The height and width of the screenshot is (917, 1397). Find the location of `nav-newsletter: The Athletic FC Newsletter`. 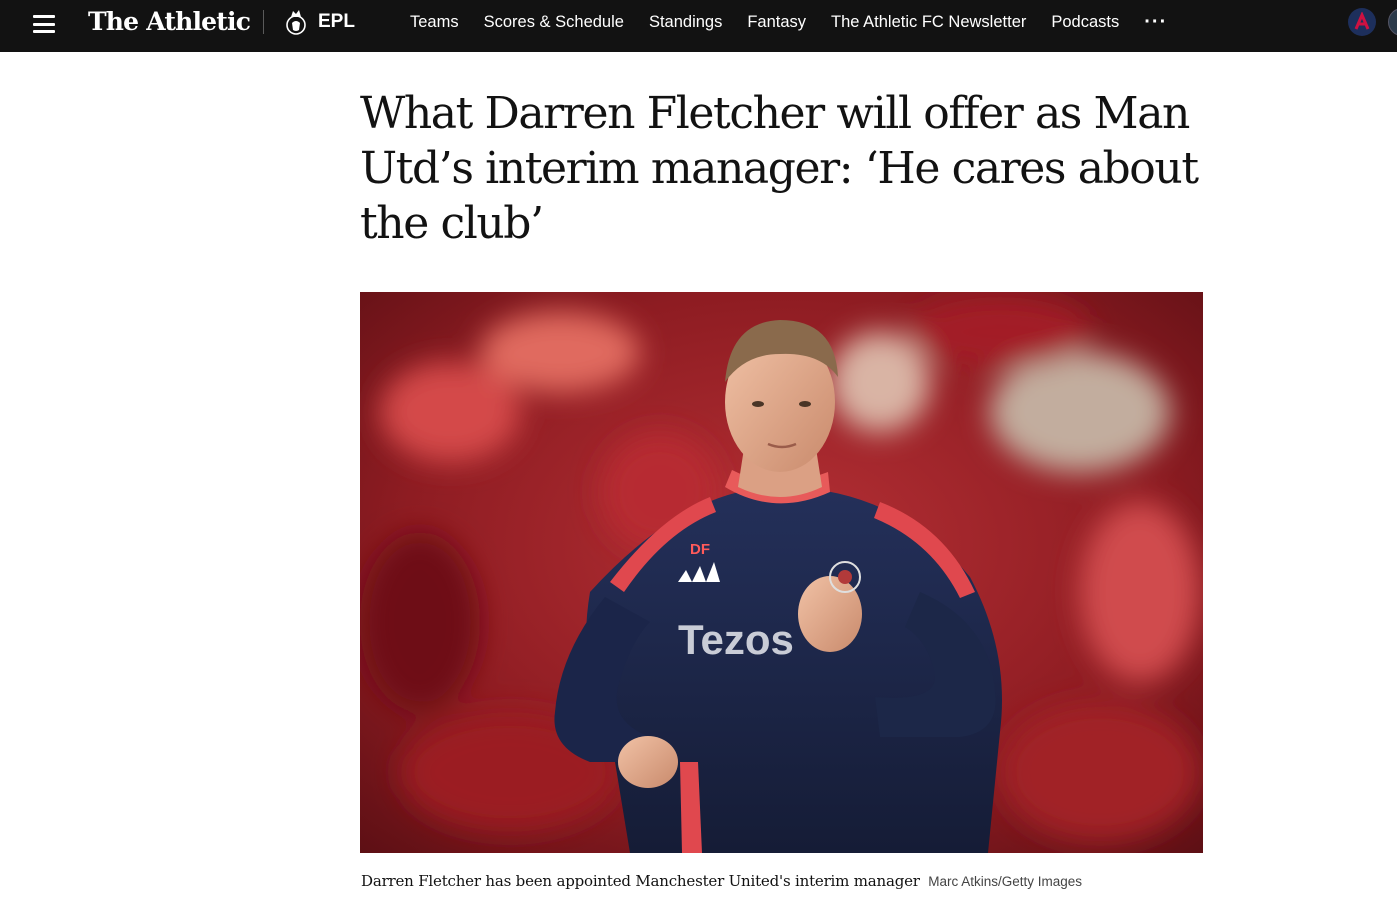

nav-newsletter: The Athletic FC Newsletter is located at coordinates (928, 22).